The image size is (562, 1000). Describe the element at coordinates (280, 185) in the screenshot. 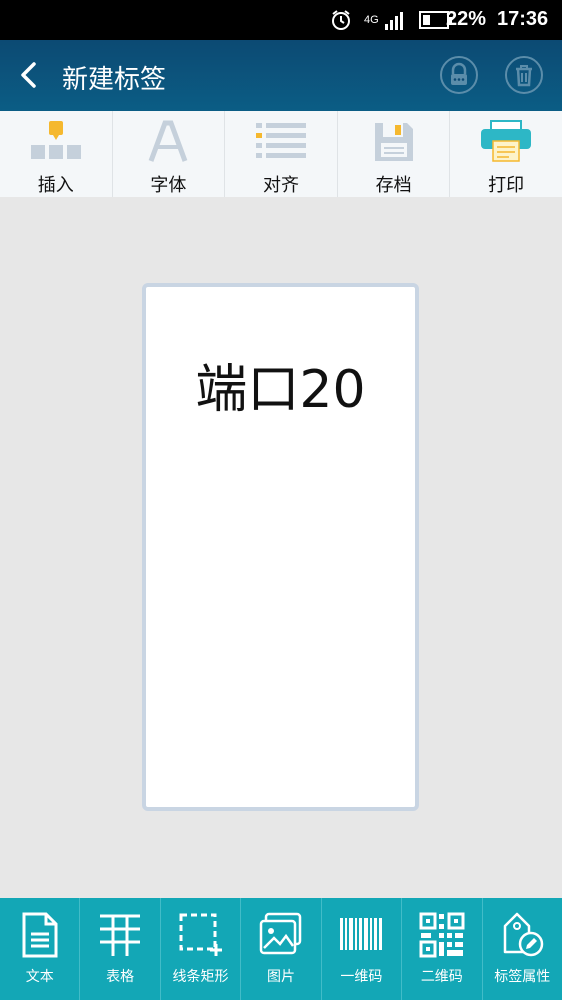

I see `tool-align-label: 对齐` at that location.